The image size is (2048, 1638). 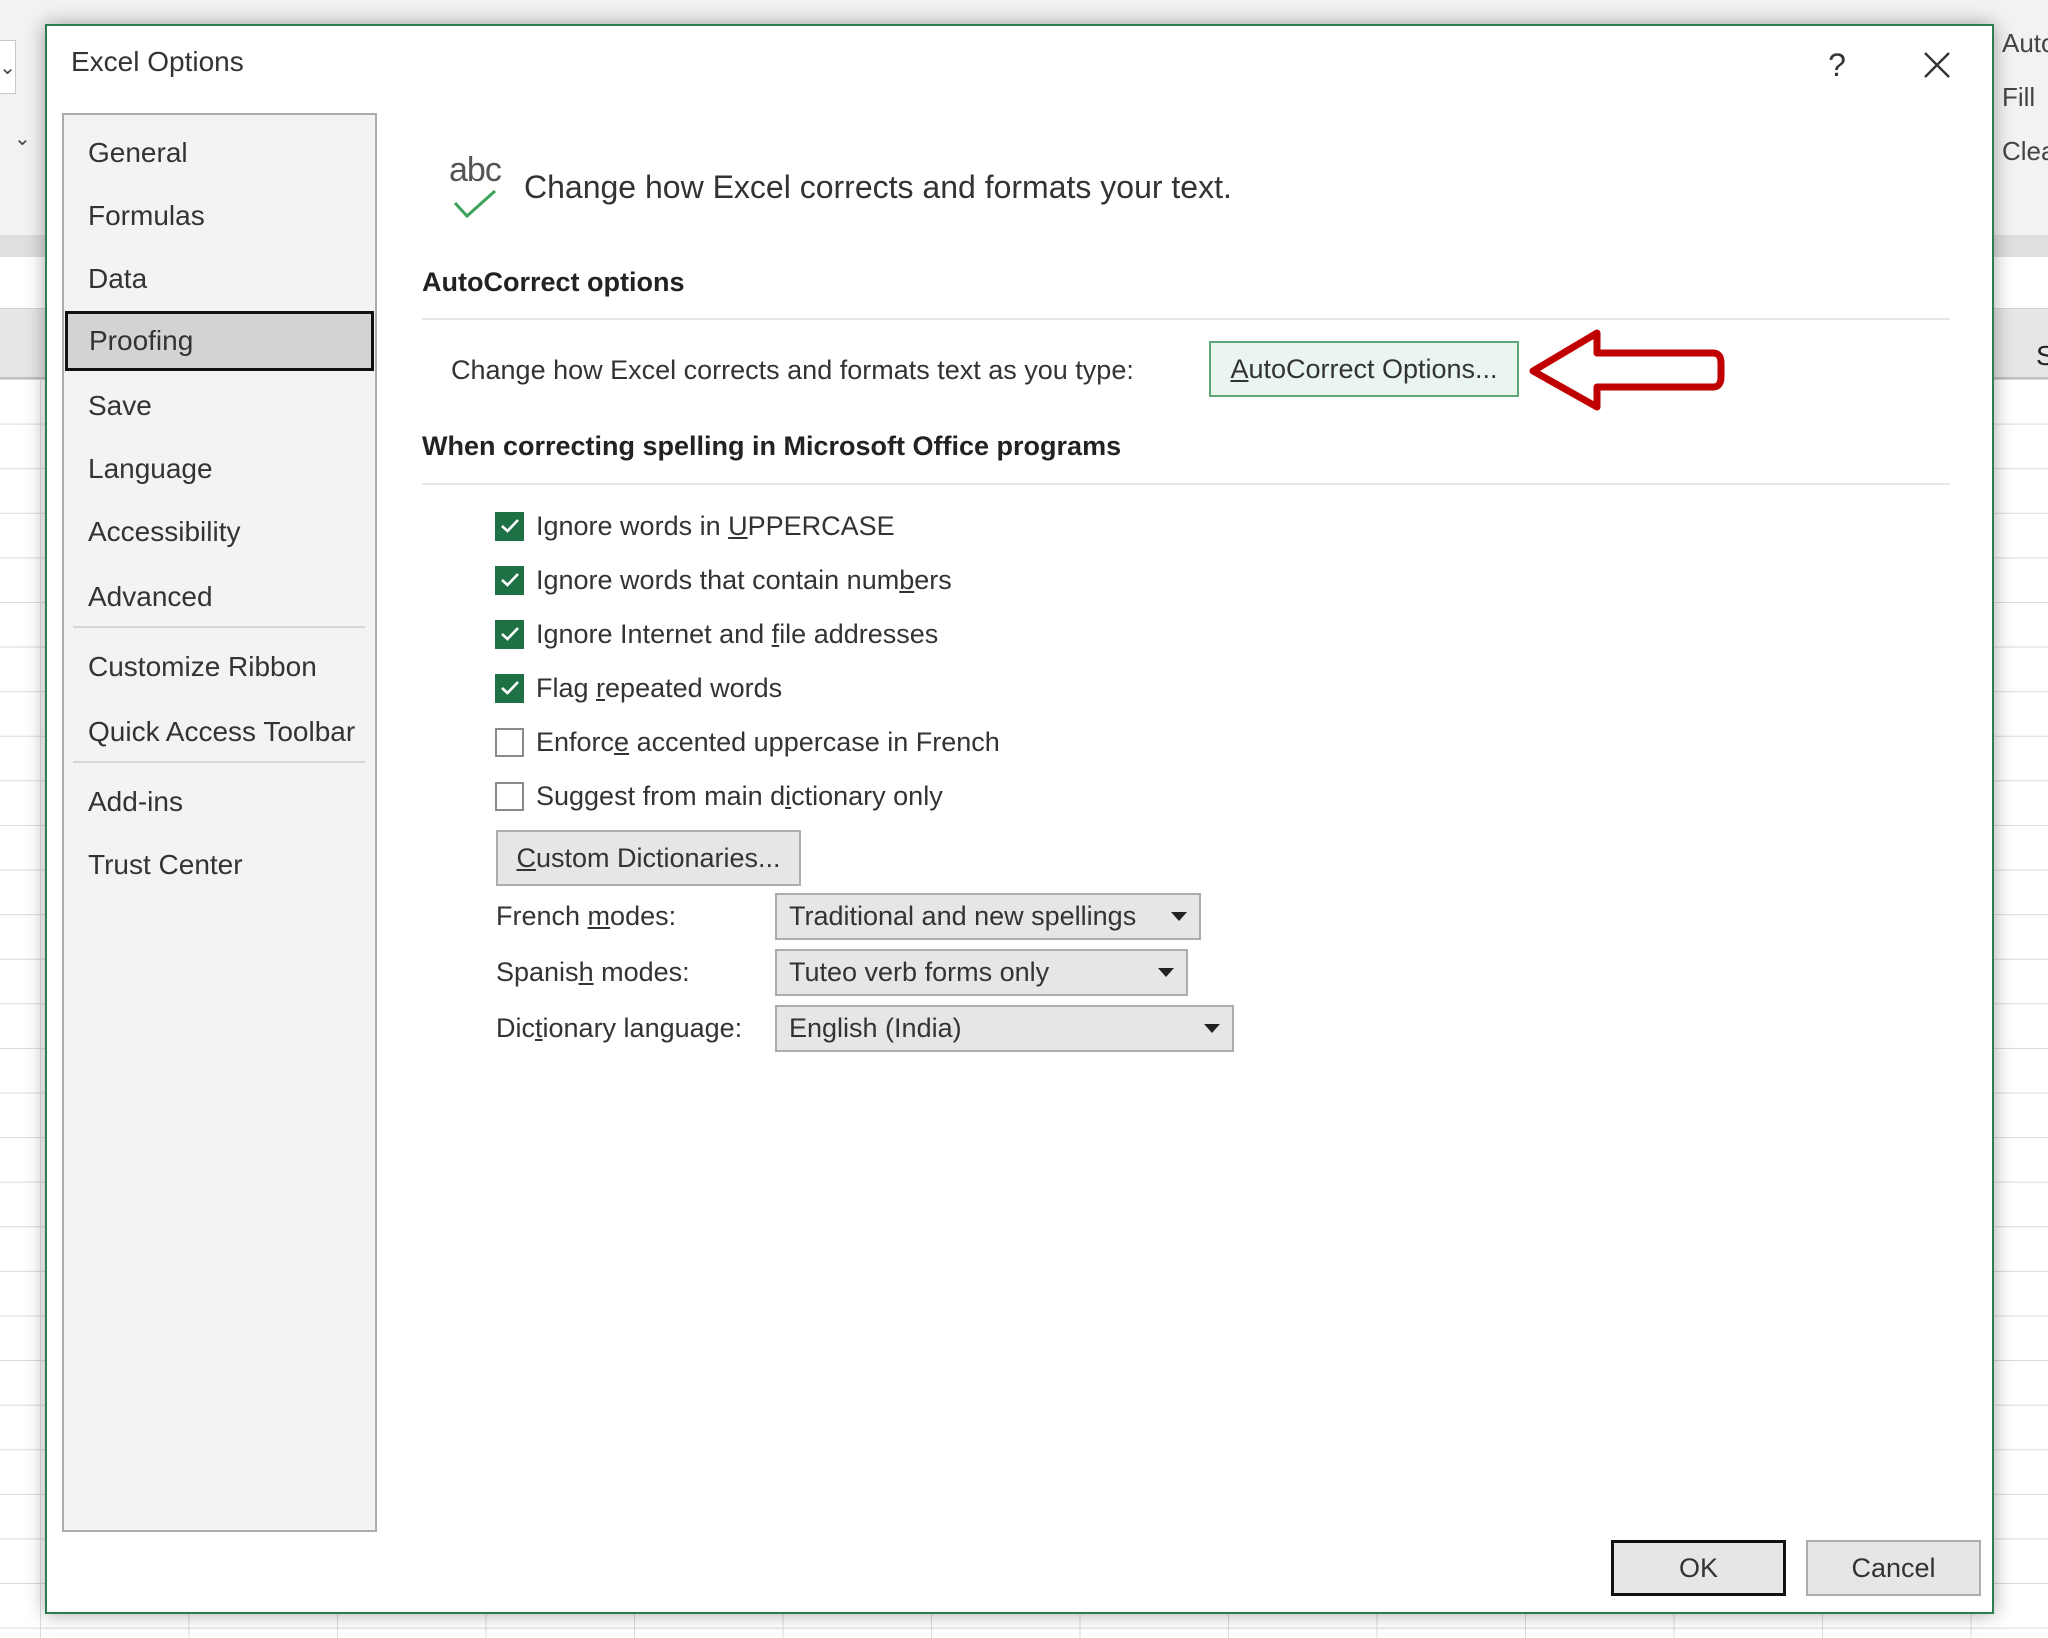 I want to click on sidebar-item-save: Save, so click(x=219, y=406).